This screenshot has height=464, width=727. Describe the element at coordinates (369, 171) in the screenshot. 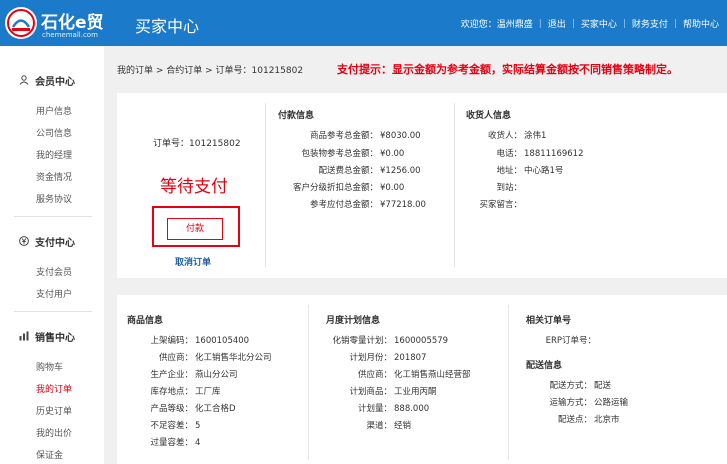

I see `payment-row: 配送费总金额： ¥1256.00` at that location.